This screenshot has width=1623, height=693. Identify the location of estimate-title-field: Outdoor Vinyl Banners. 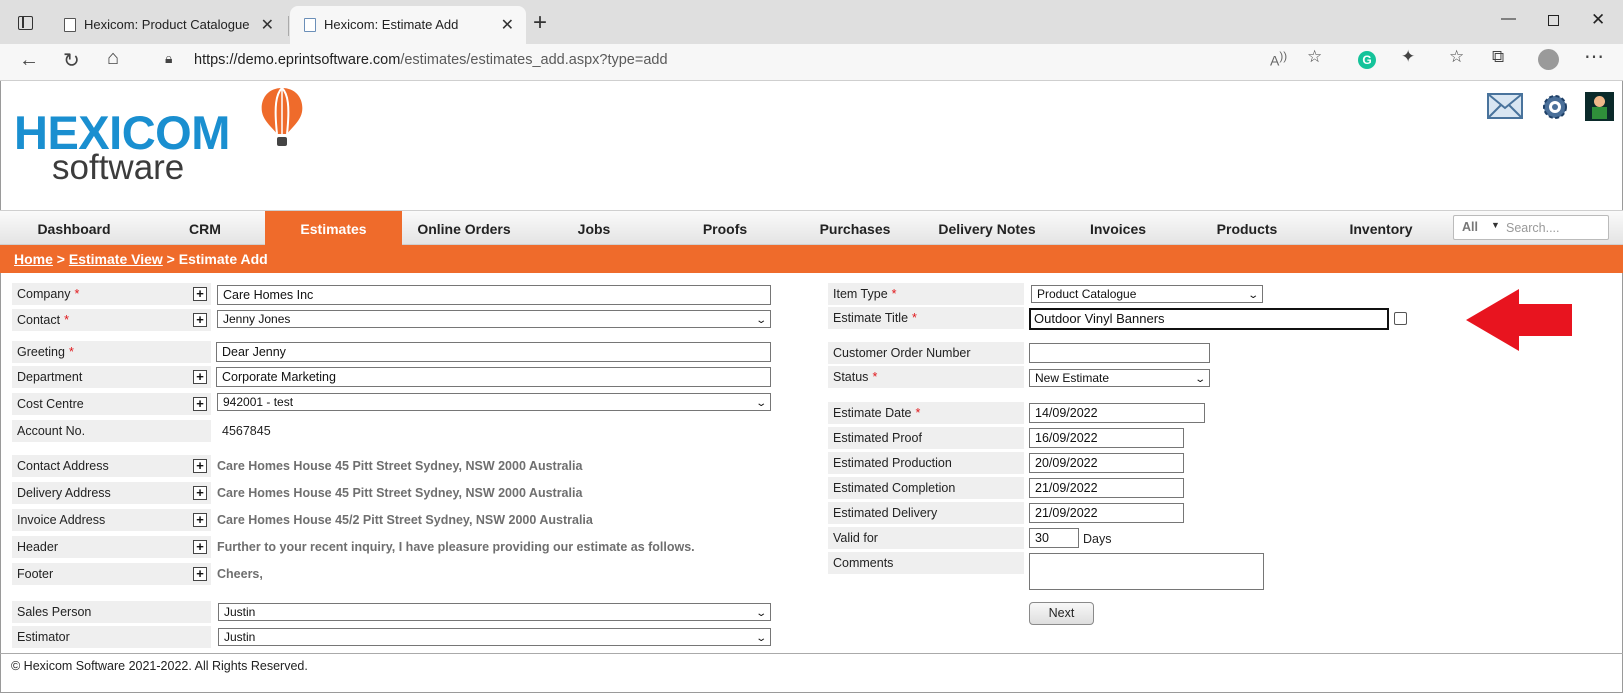
(1209, 319).